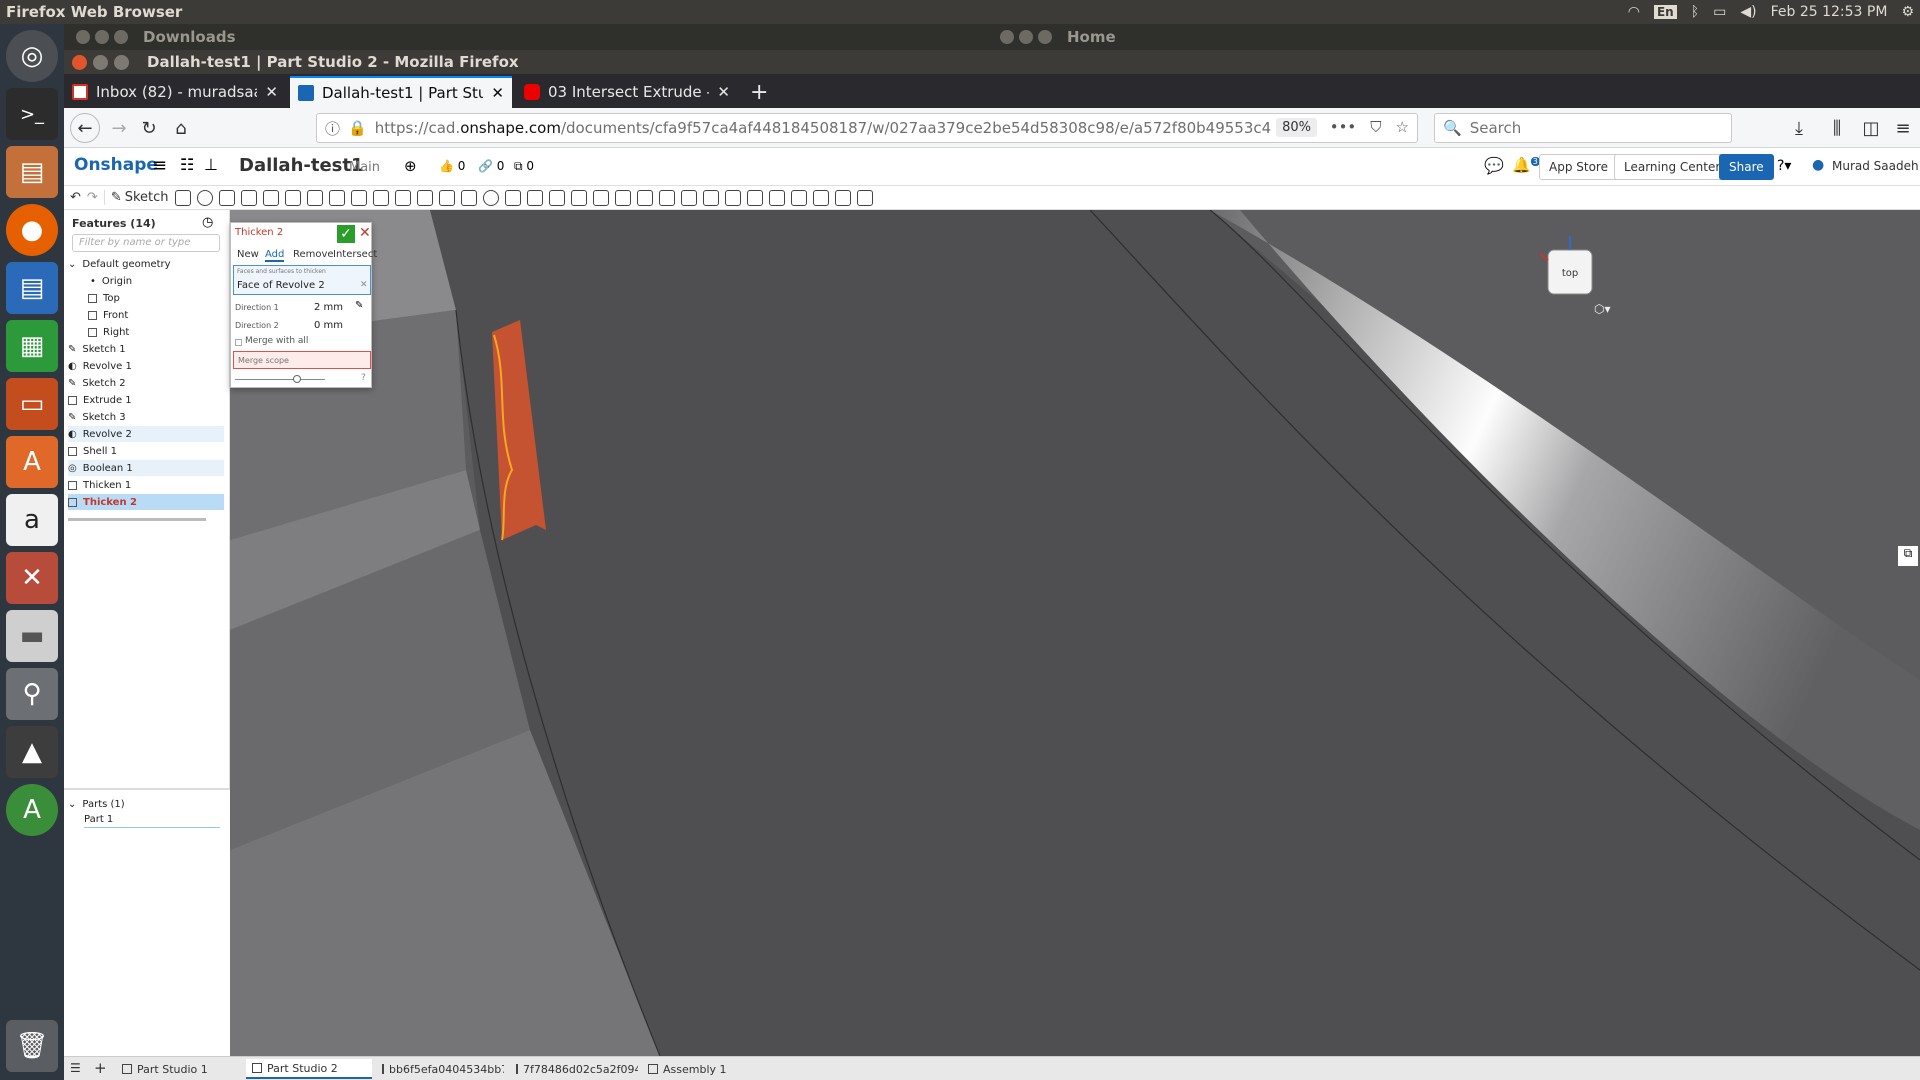 The width and height of the screenshot is (1920, 1080). Describe the element at coordinates (1343, 127) in the screenshot. I see `page-actions-icon: •••` at that location.